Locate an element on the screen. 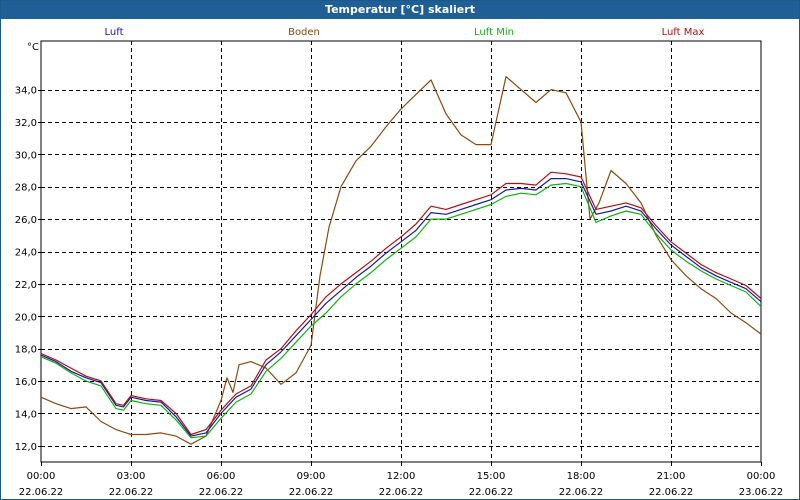 The height and width of the screenshot is (500, 800). x-tick-time-label: 21:00 is located at coordinates (671, 476).